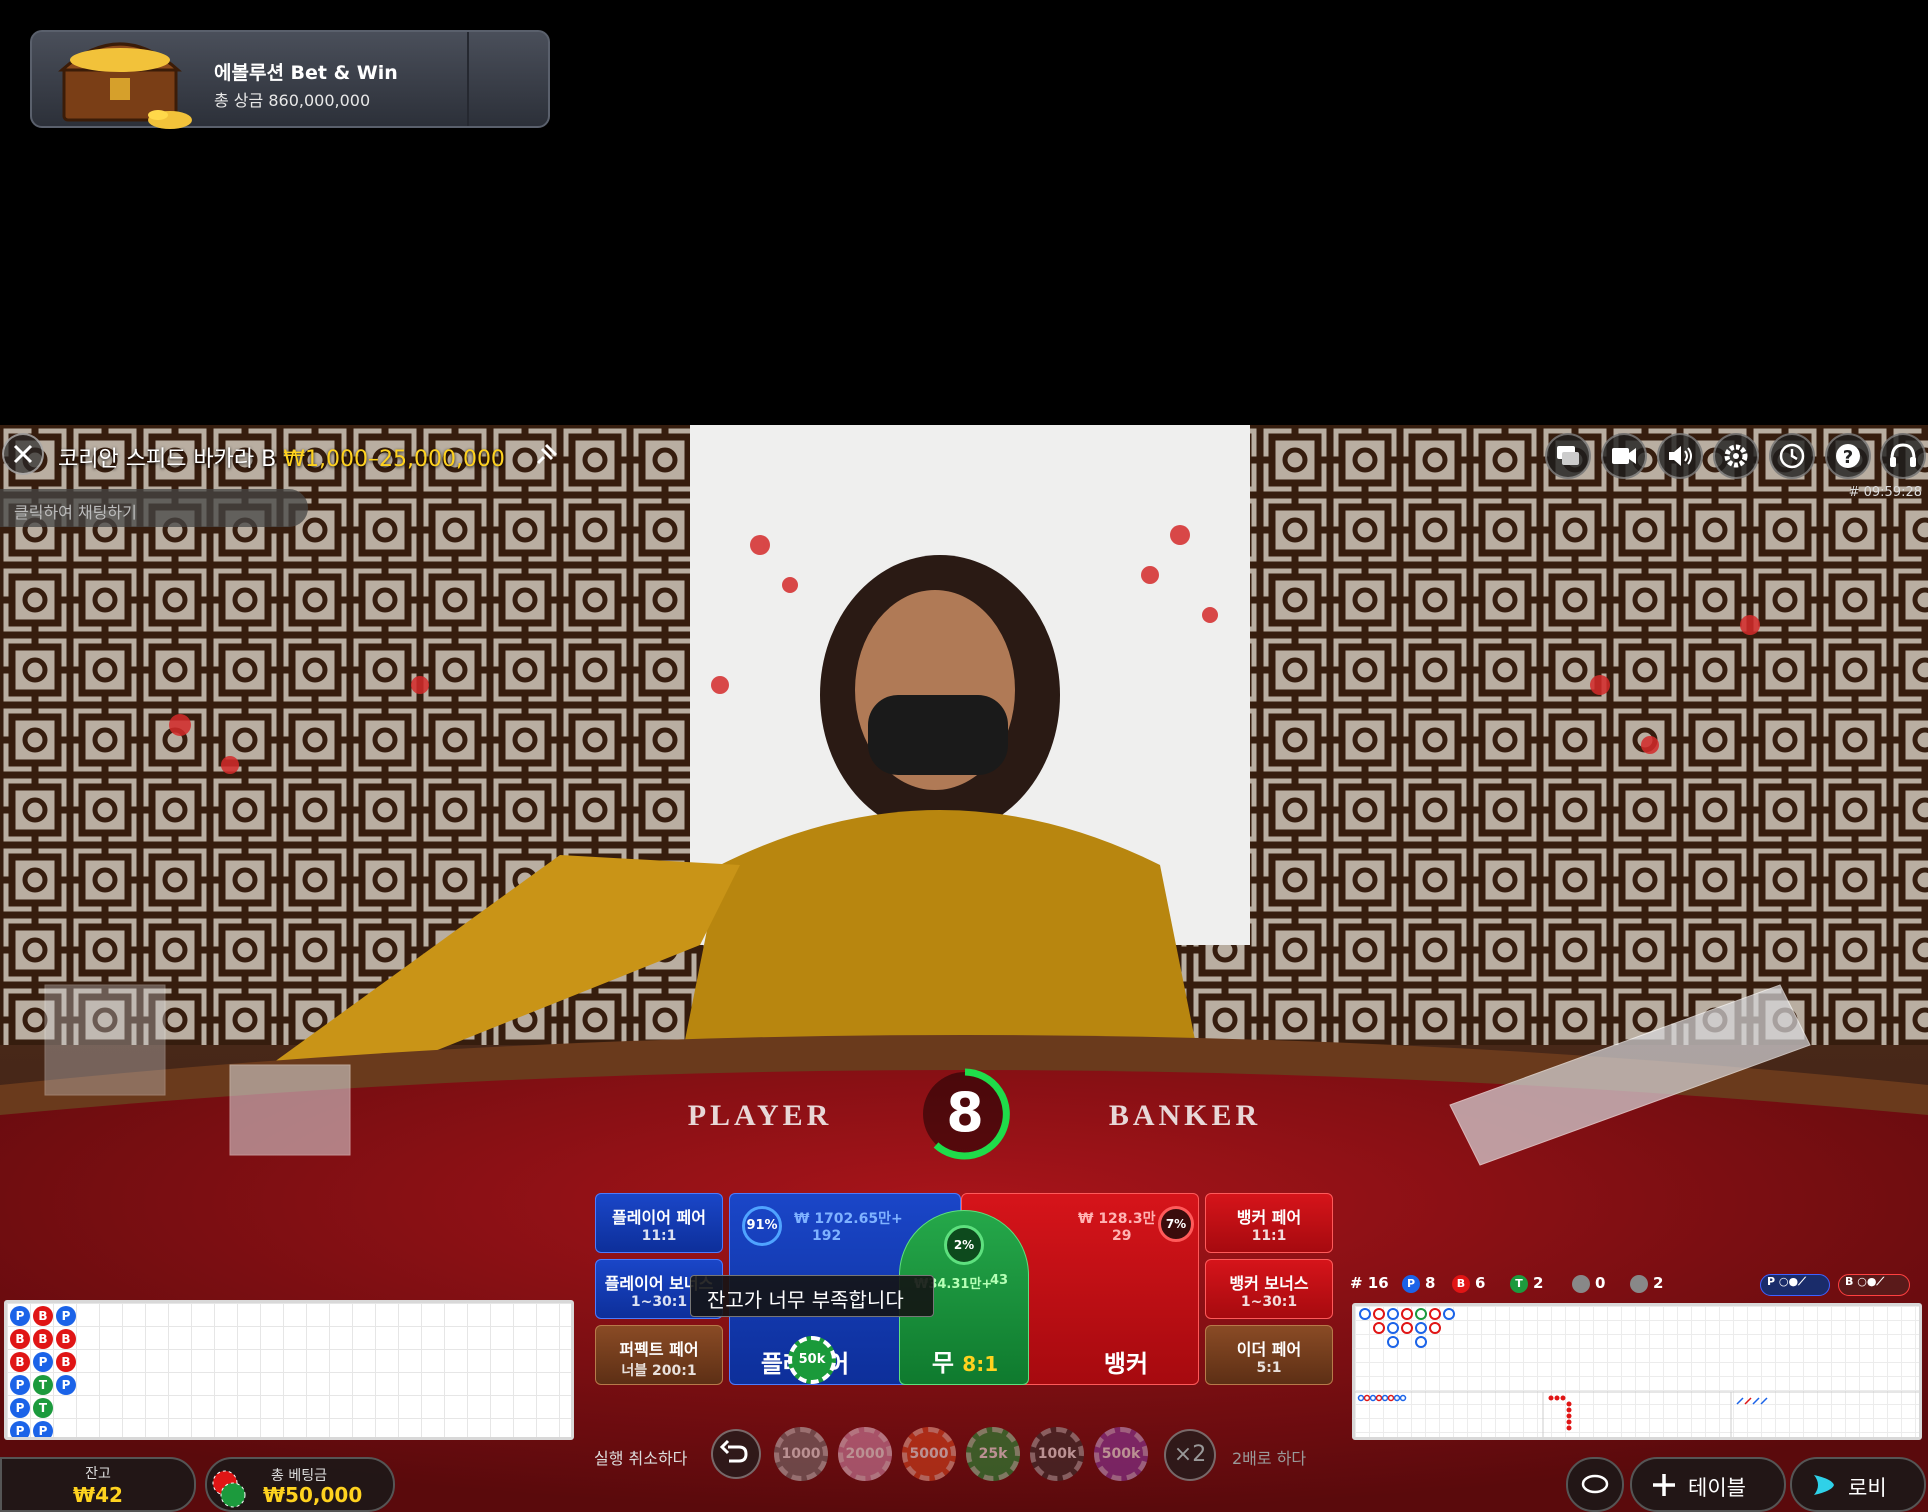 The width and height of the screenshot is (1928, 1512). I want to click on either-pair-odds: 5:1, so click(1269, 1368).